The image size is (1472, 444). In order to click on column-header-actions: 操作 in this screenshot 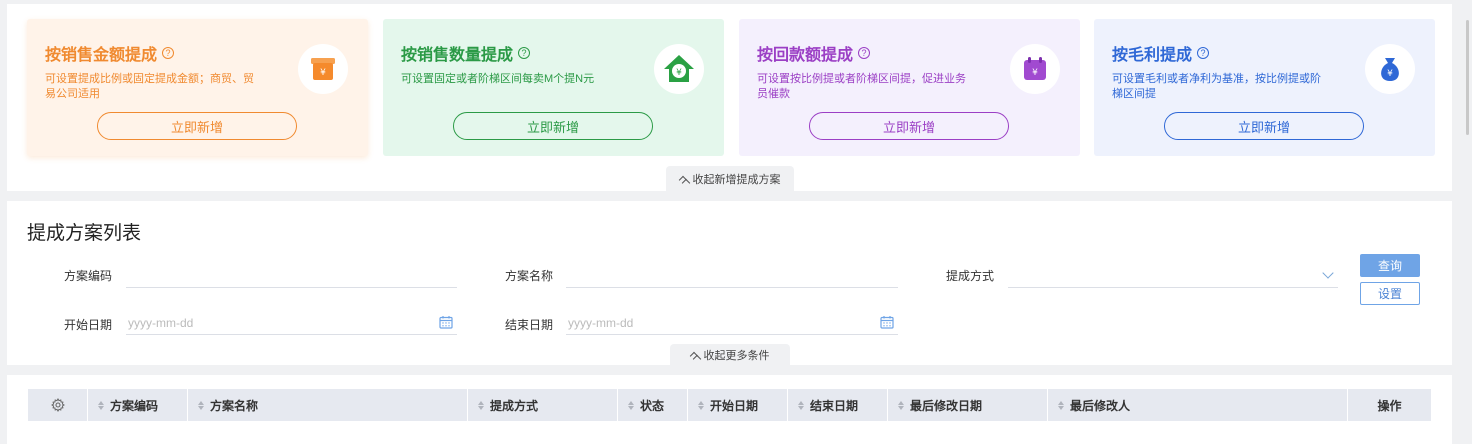, I will do `click(1389, 405)`.